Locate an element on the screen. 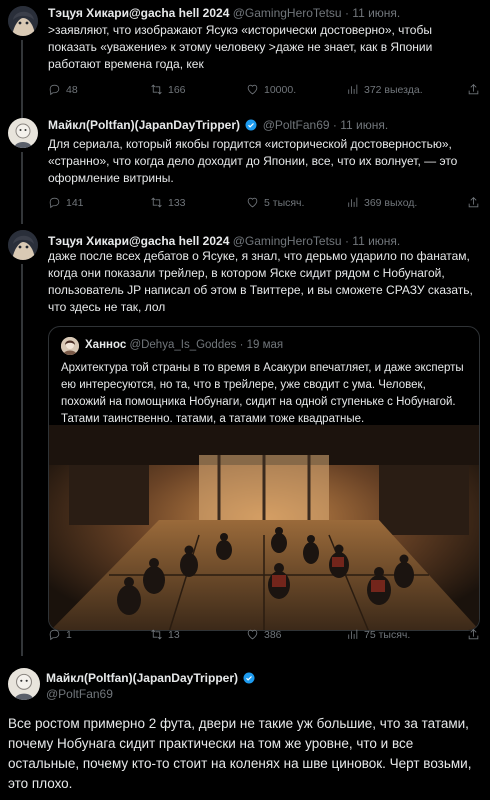  views-button: 369 выход. is located at coordinates (381, 202).